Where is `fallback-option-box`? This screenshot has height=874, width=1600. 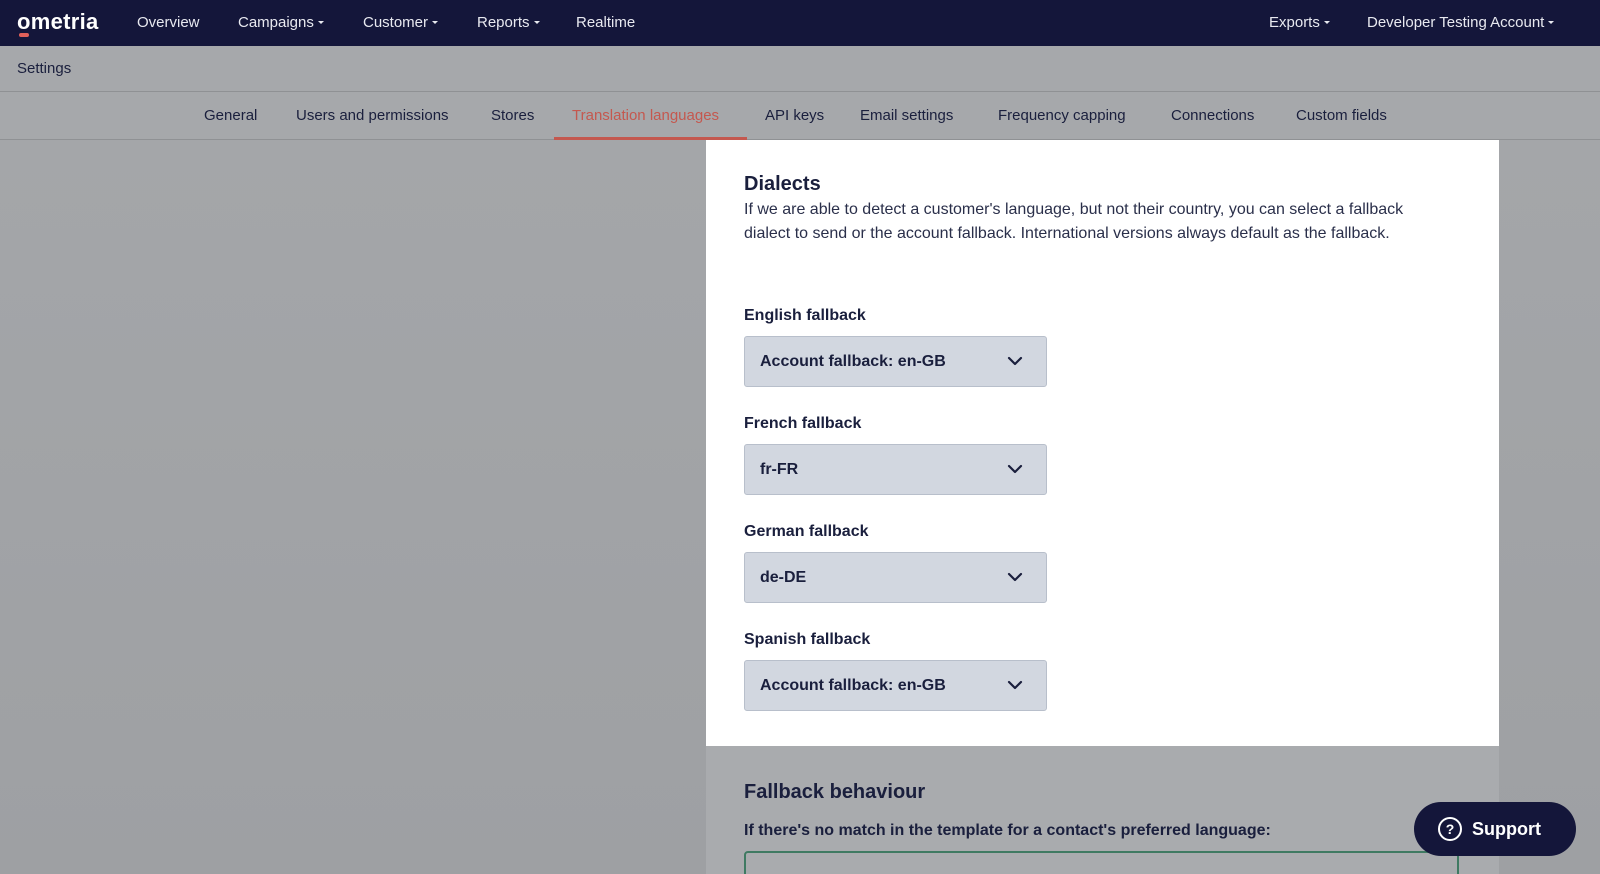 fallback-option-box is located at coordinates (1101, 862).